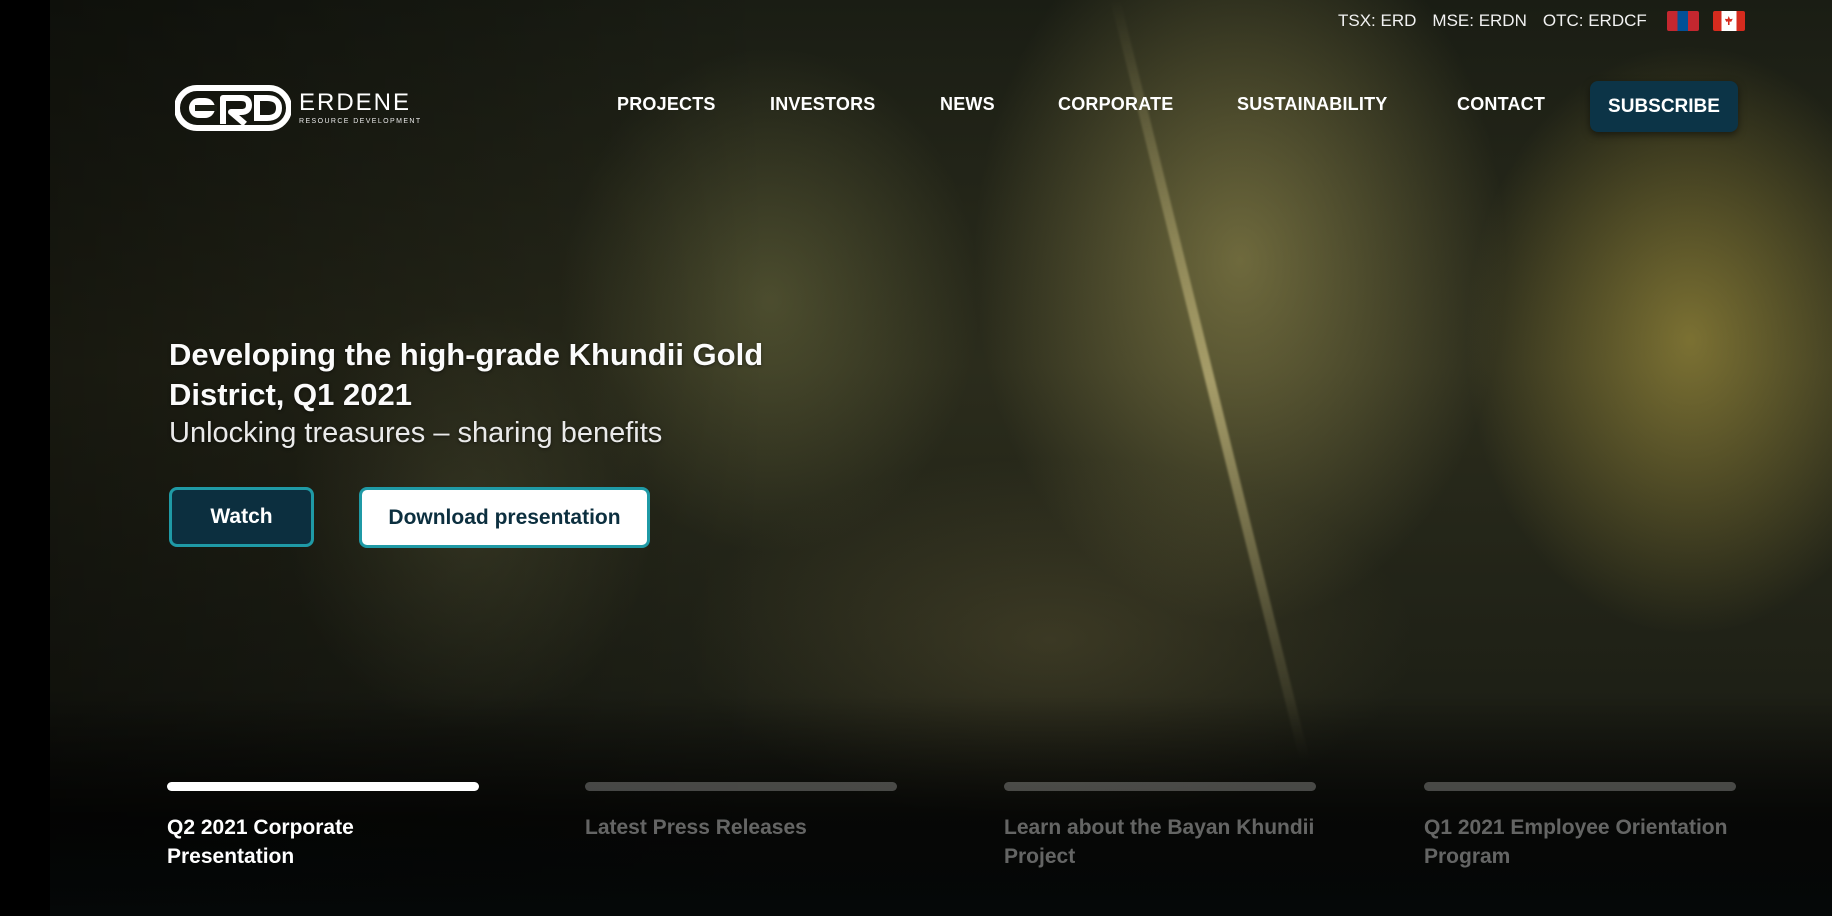 The height and width of the screenshot is (916, 1832). I want to click on hero-subline: Unlocking treasures – sharing benefits, so click(416, 433).